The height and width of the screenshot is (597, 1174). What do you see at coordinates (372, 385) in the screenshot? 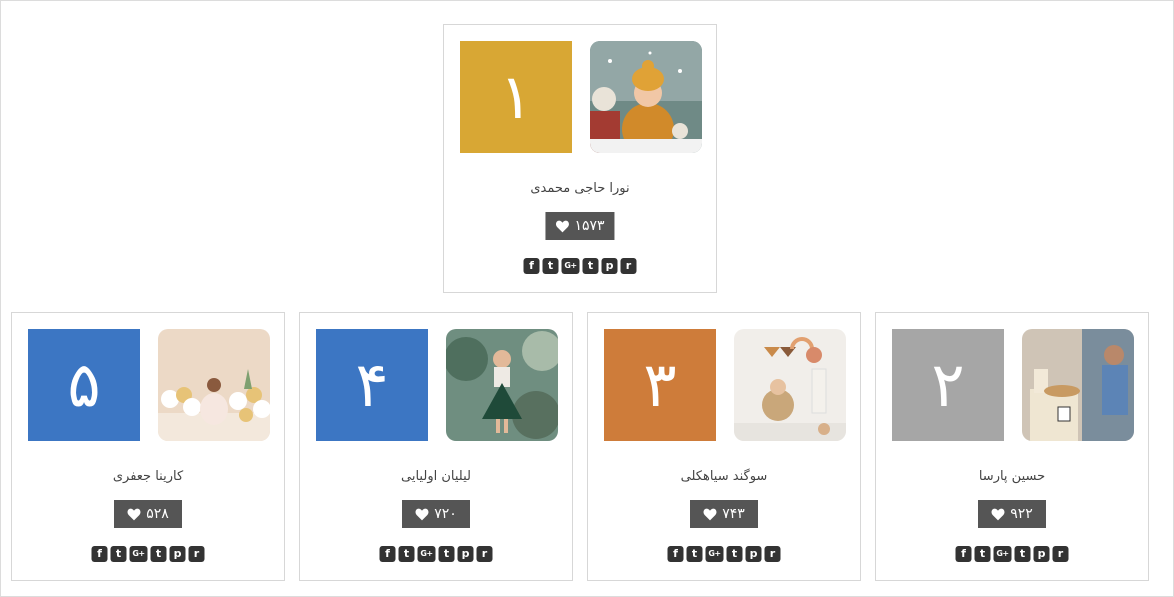
I see `rank-badge: ۴` at bounding box center [372, 385].